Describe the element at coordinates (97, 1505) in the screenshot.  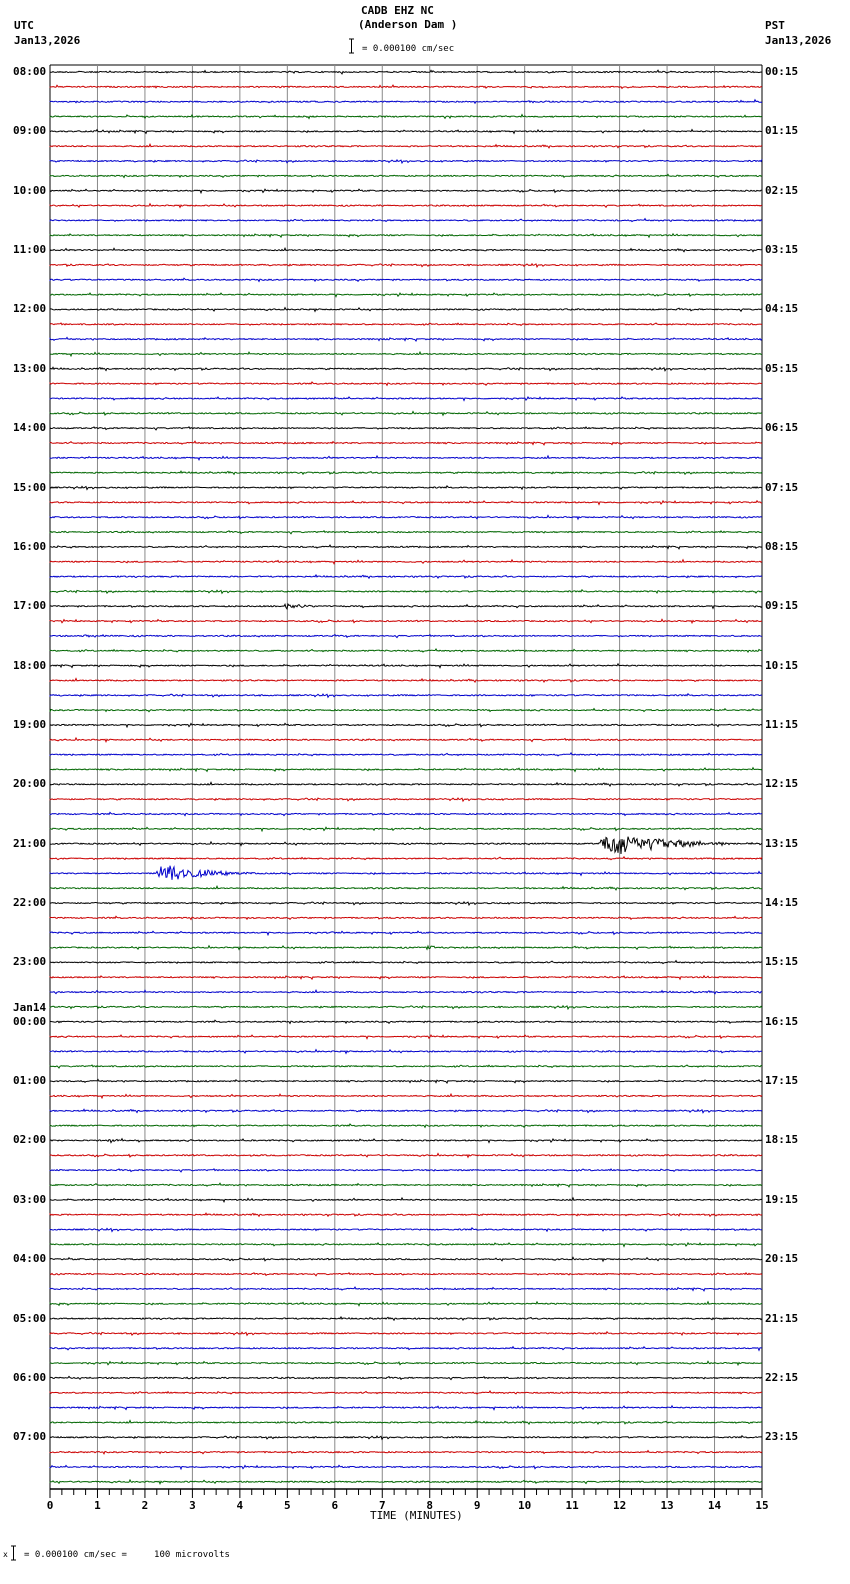
I see `x-tick-label: 1` at that location.